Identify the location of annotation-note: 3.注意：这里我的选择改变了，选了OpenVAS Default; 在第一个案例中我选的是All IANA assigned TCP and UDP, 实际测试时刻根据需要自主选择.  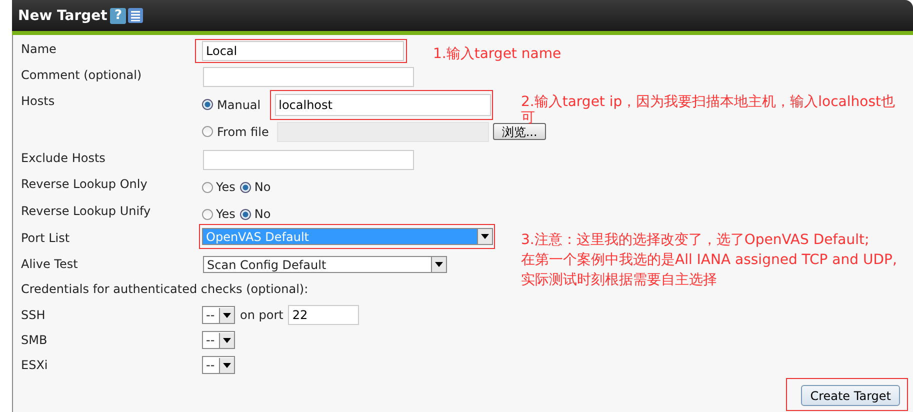
(709, 260).